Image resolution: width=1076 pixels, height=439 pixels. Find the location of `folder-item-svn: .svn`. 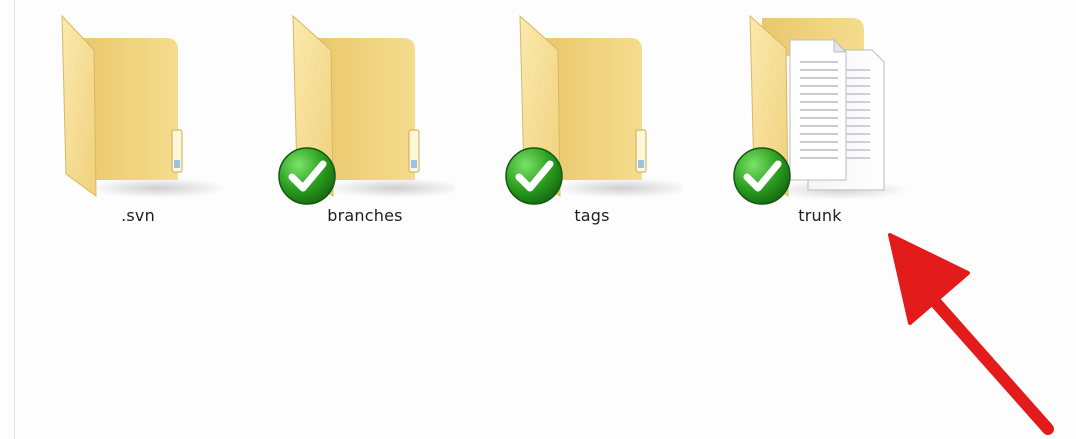

folder-item-svn: .svn is located at coordinates (138, 125).